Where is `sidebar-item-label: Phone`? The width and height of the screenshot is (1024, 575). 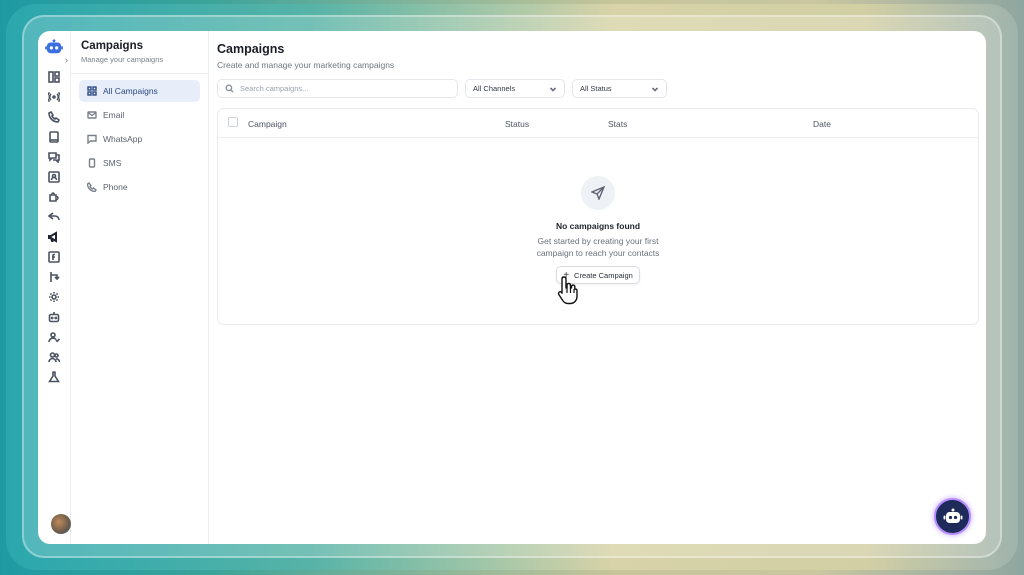 sidebar-item-label: Phone is located at coordinates (115, 187).